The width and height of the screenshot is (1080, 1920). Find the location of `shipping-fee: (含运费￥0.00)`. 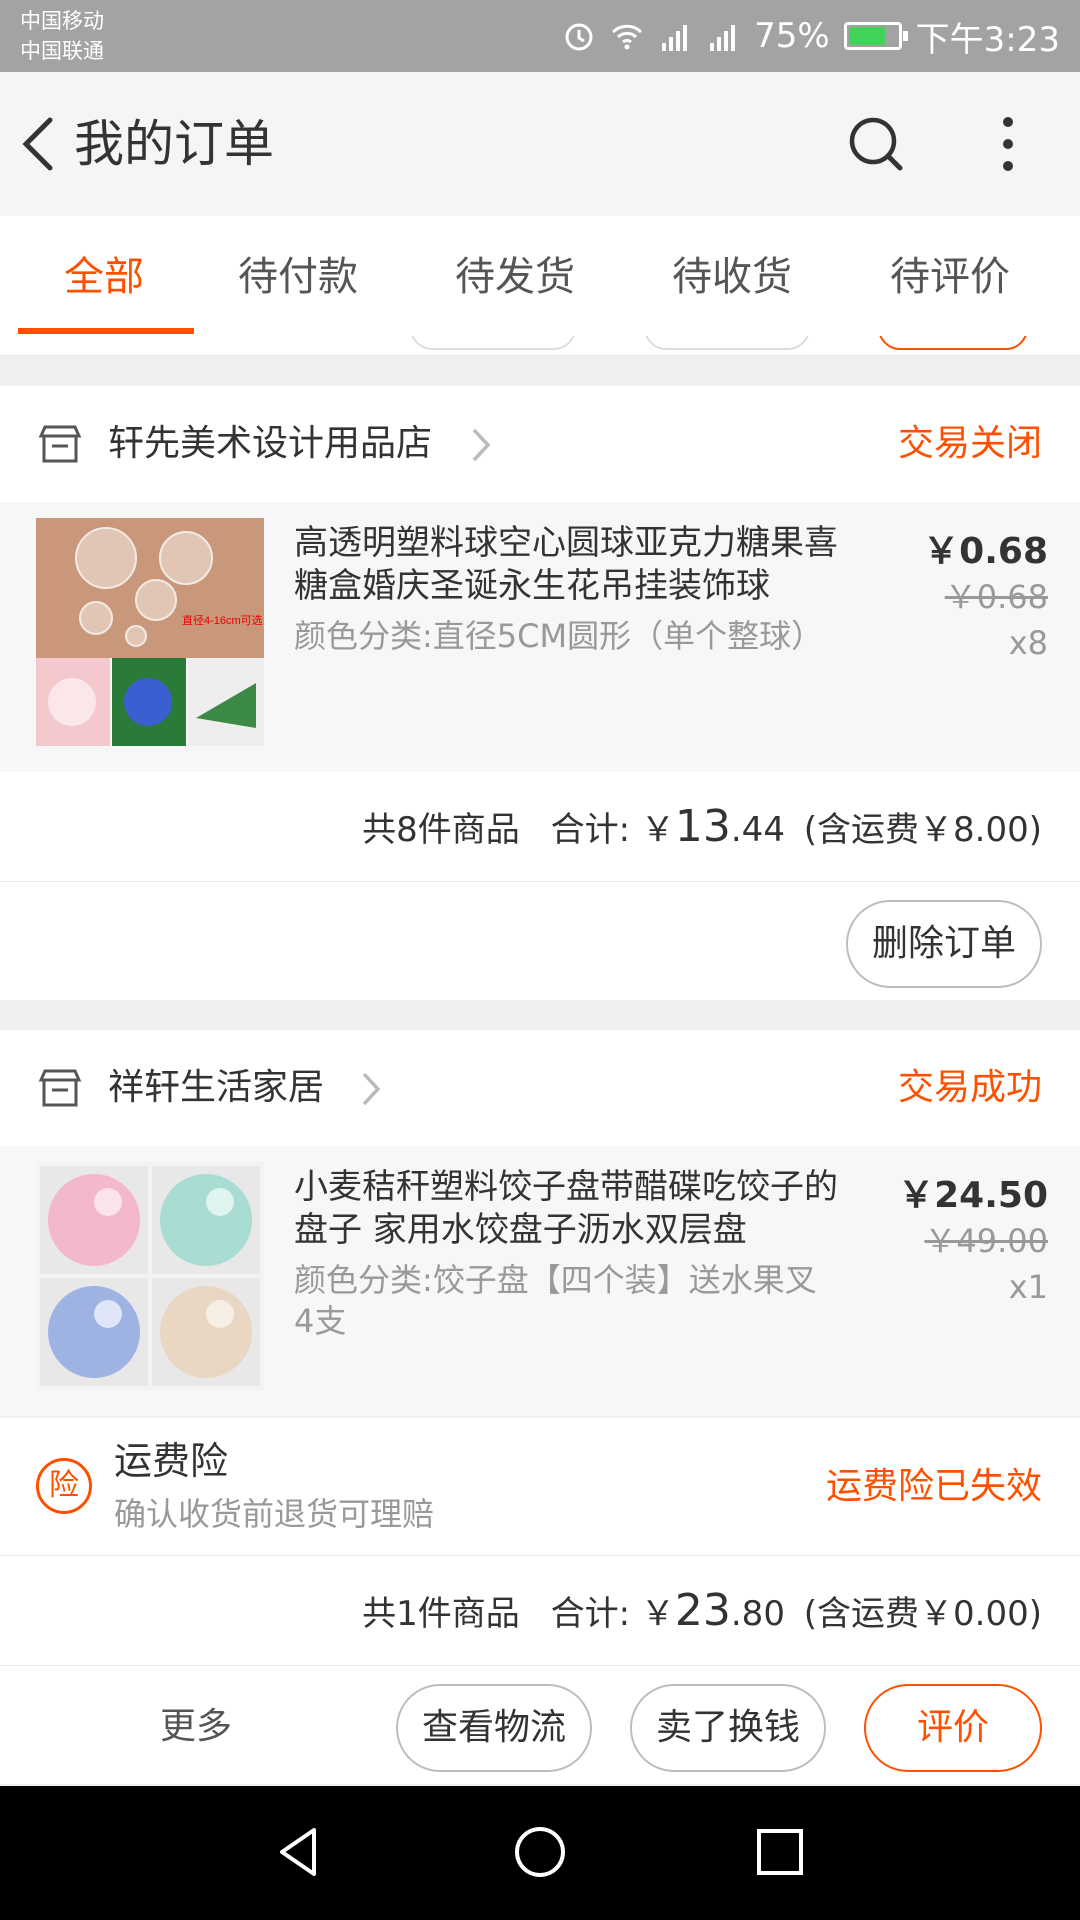

shipping-fee: (含运费￥0.00) is located at coordinates (922, 1614).